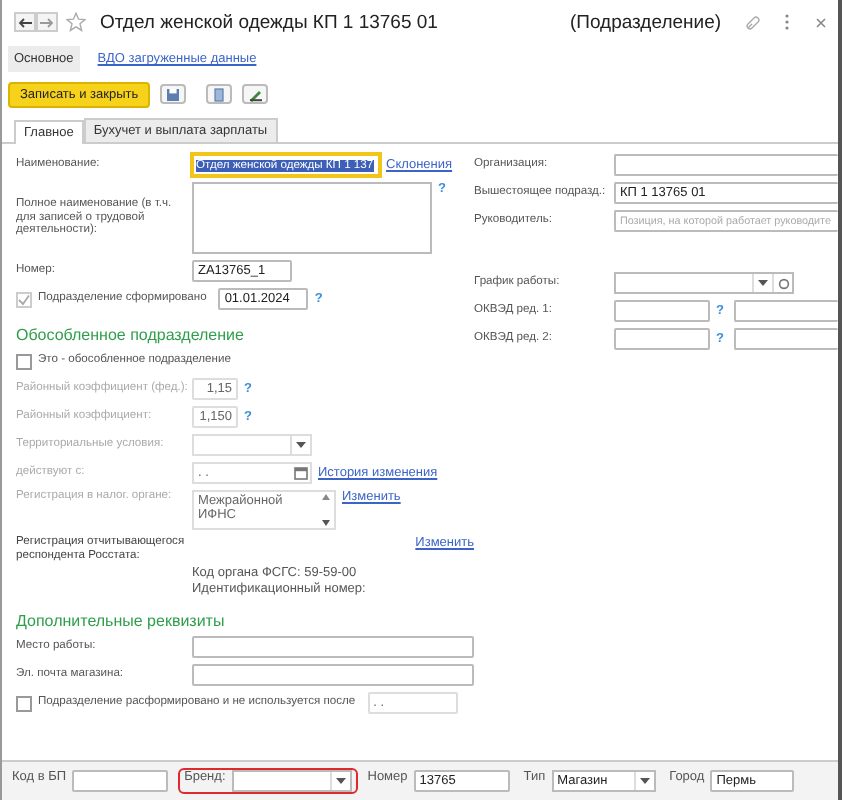 Image resolution: width=842 pixels, height=800 pixels. What do you see at coordinates (753, 22) in the screenshot?
I see `link-icon` at bounding box center [753, 22].